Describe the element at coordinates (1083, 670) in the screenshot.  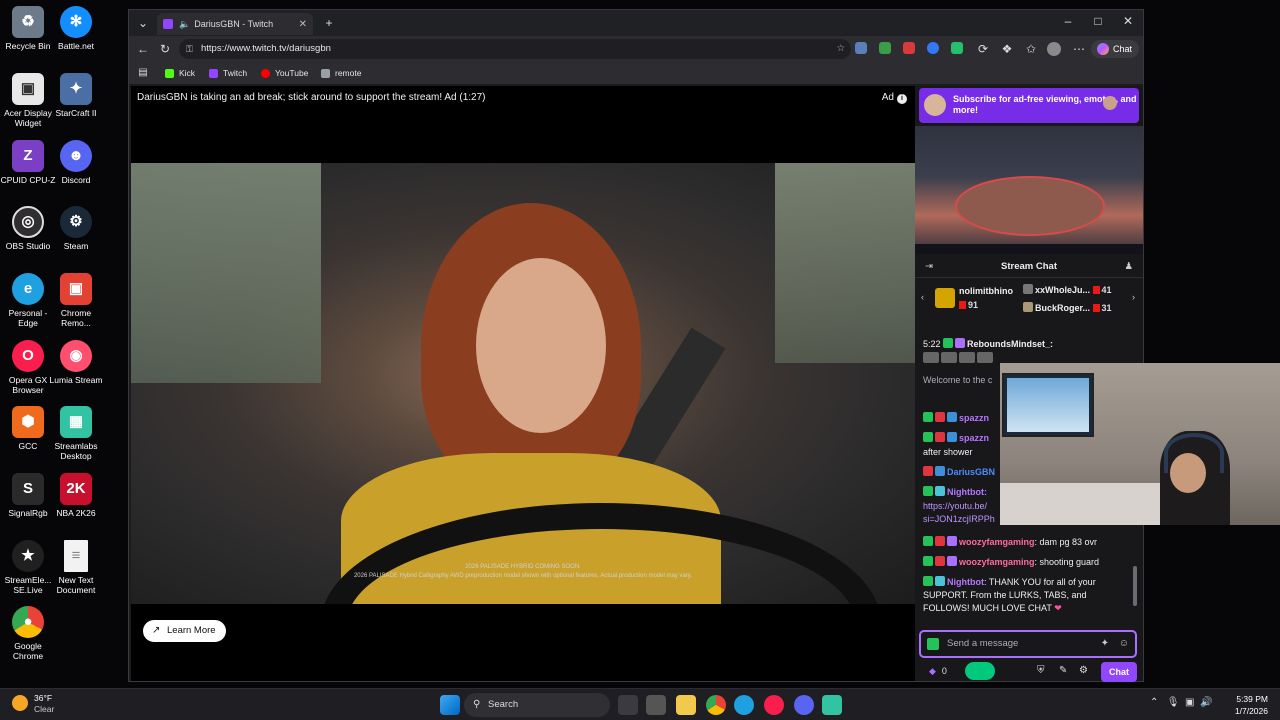
I see `gear-icon: ⚙` at that location.